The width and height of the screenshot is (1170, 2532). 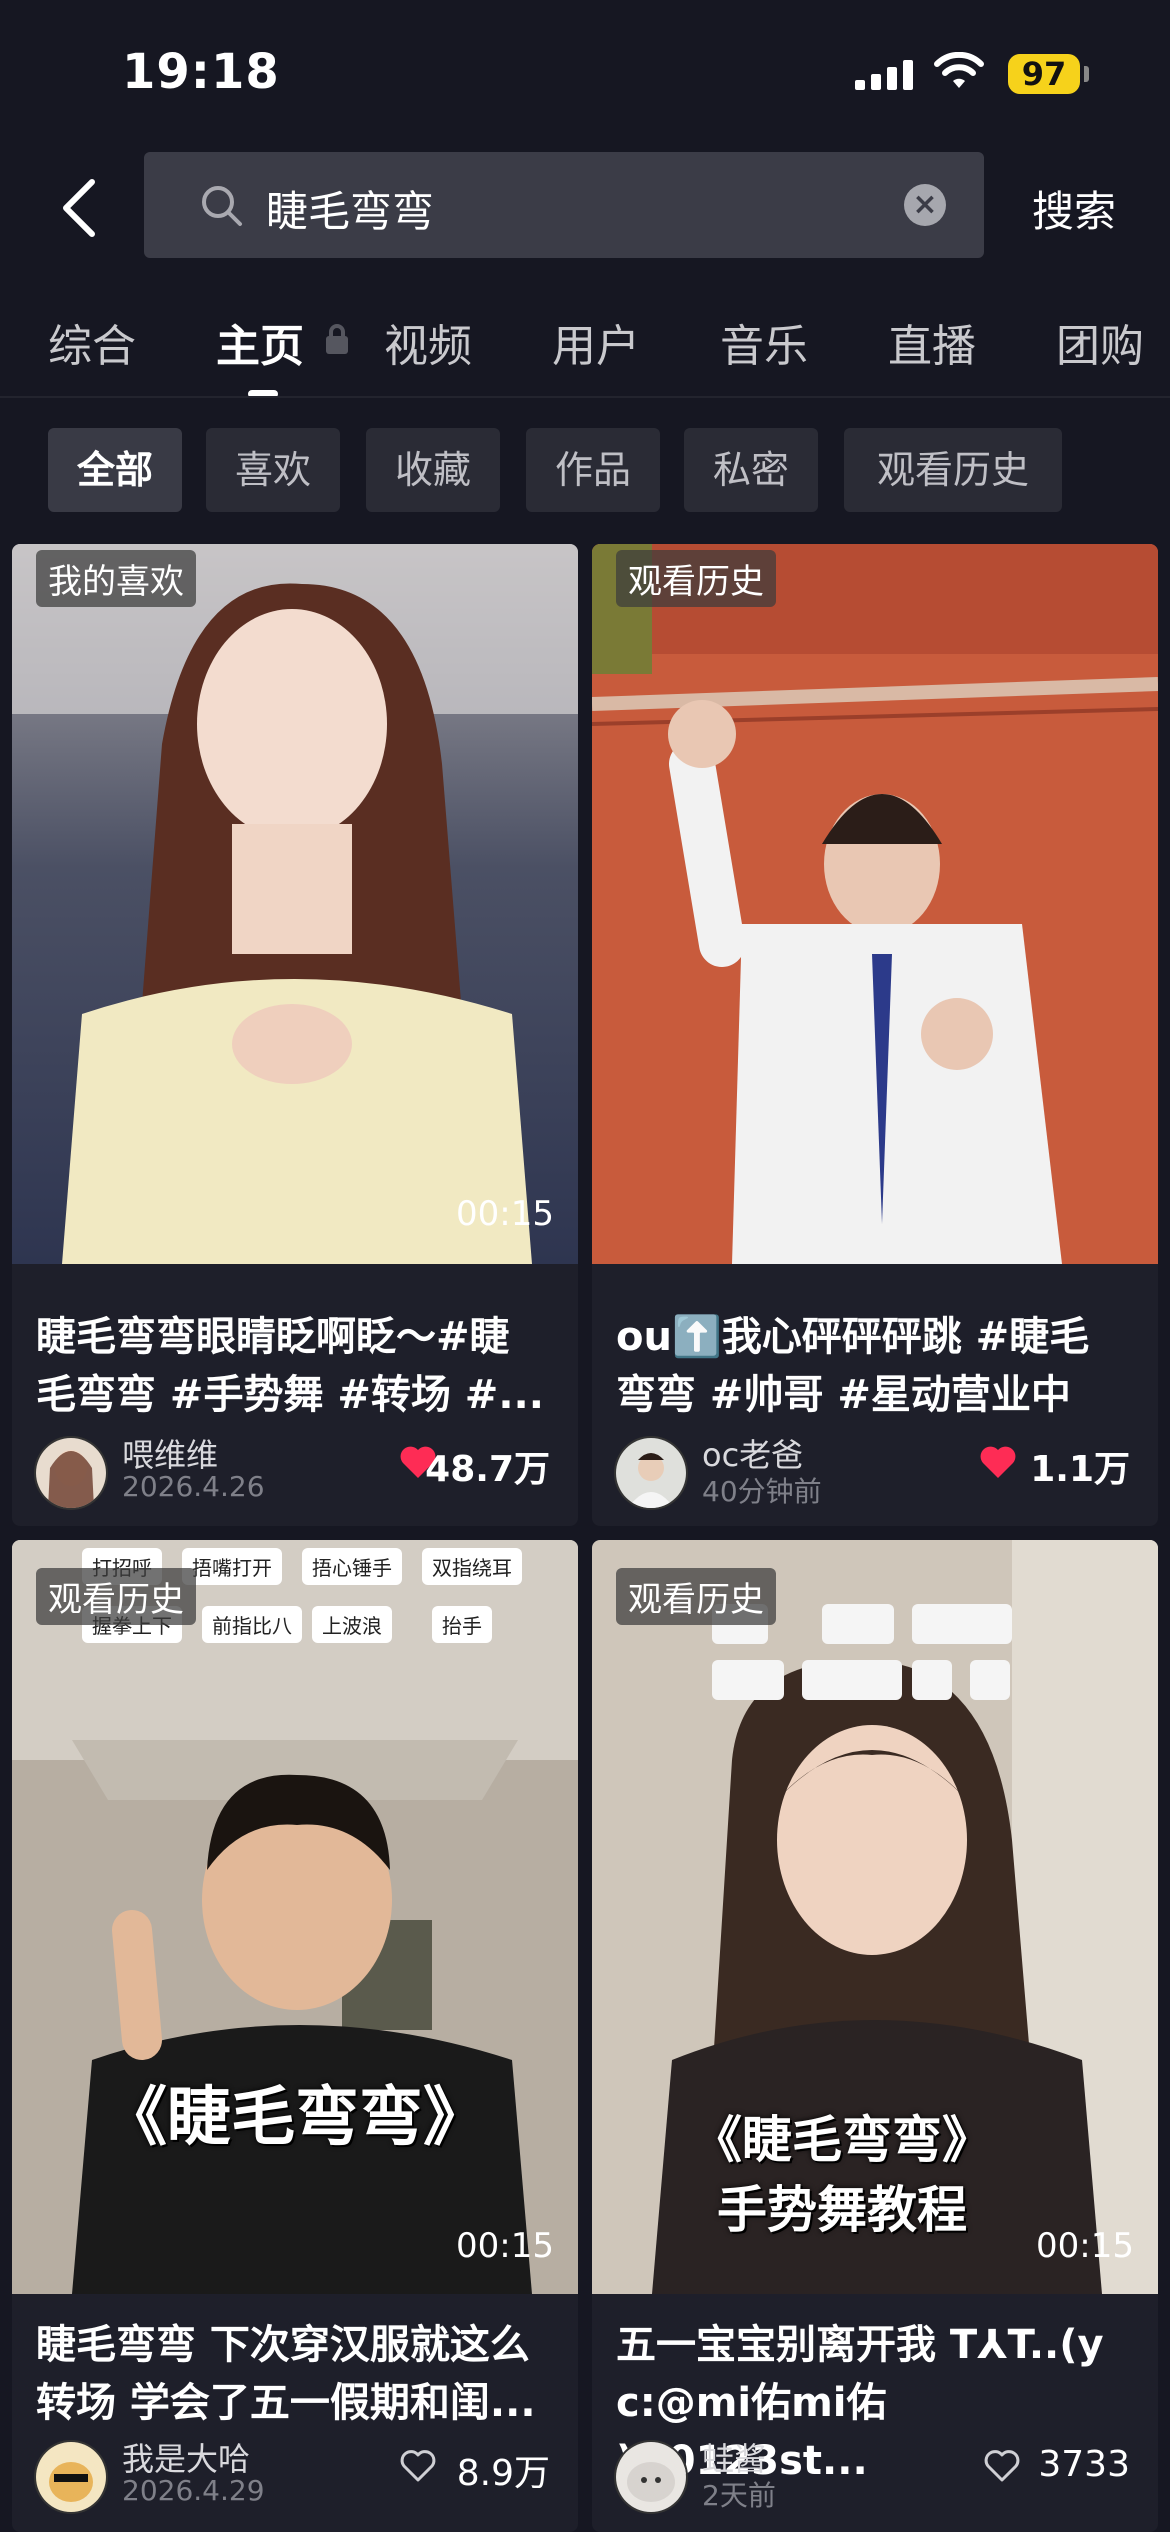 I want to click on video-tag: 我的喜欢, so click(x=116, y=578).